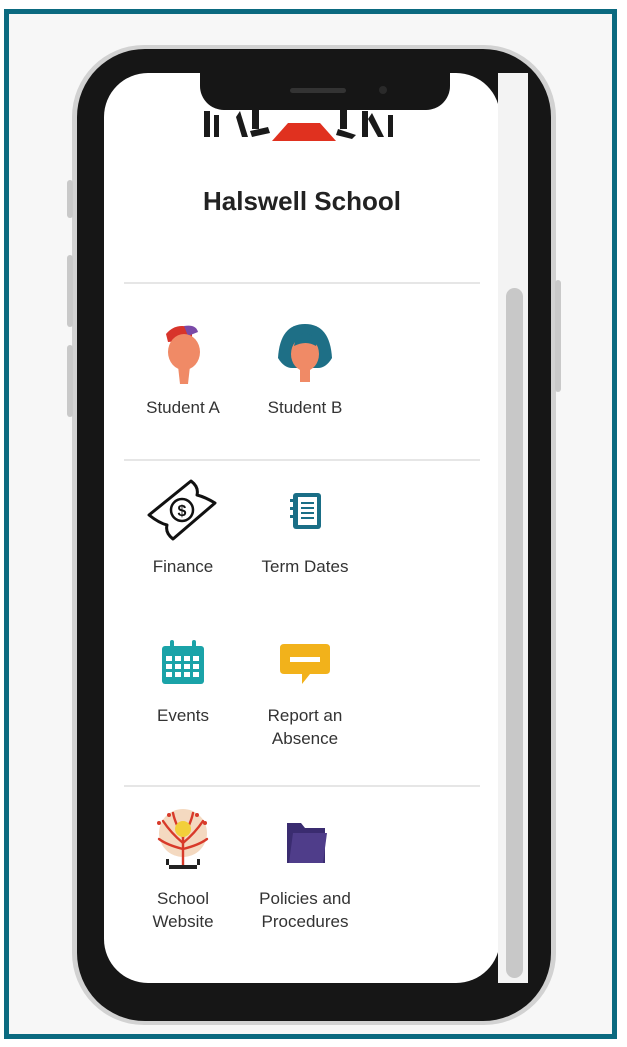 Image resolution: width=627 pixels, height=1047 pixels. Describe the element at coordinates (183, 715) in the screenshot. I see `tile-label: Events` at that location.